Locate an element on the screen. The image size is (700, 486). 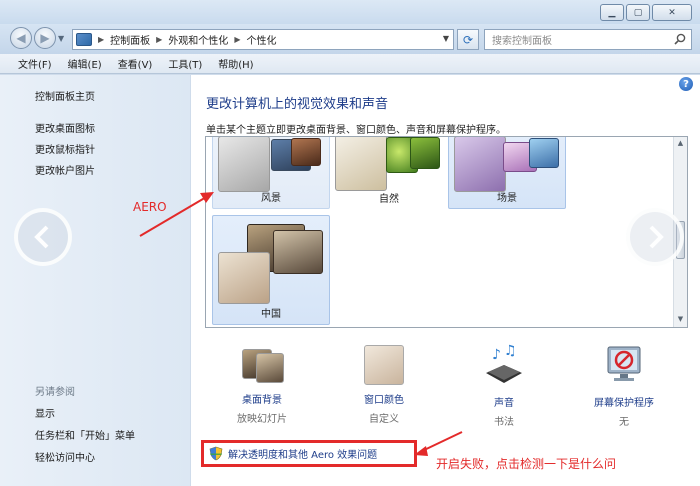
theme-nature-stack is located at coordinates (425, 153).